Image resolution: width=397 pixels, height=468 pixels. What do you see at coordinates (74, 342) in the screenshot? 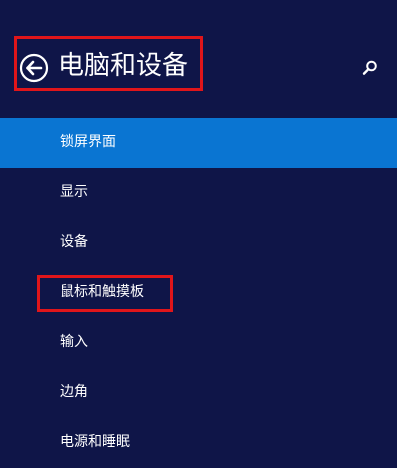
I see `nav-item-label: 输入` at bounding box center [74, 342].